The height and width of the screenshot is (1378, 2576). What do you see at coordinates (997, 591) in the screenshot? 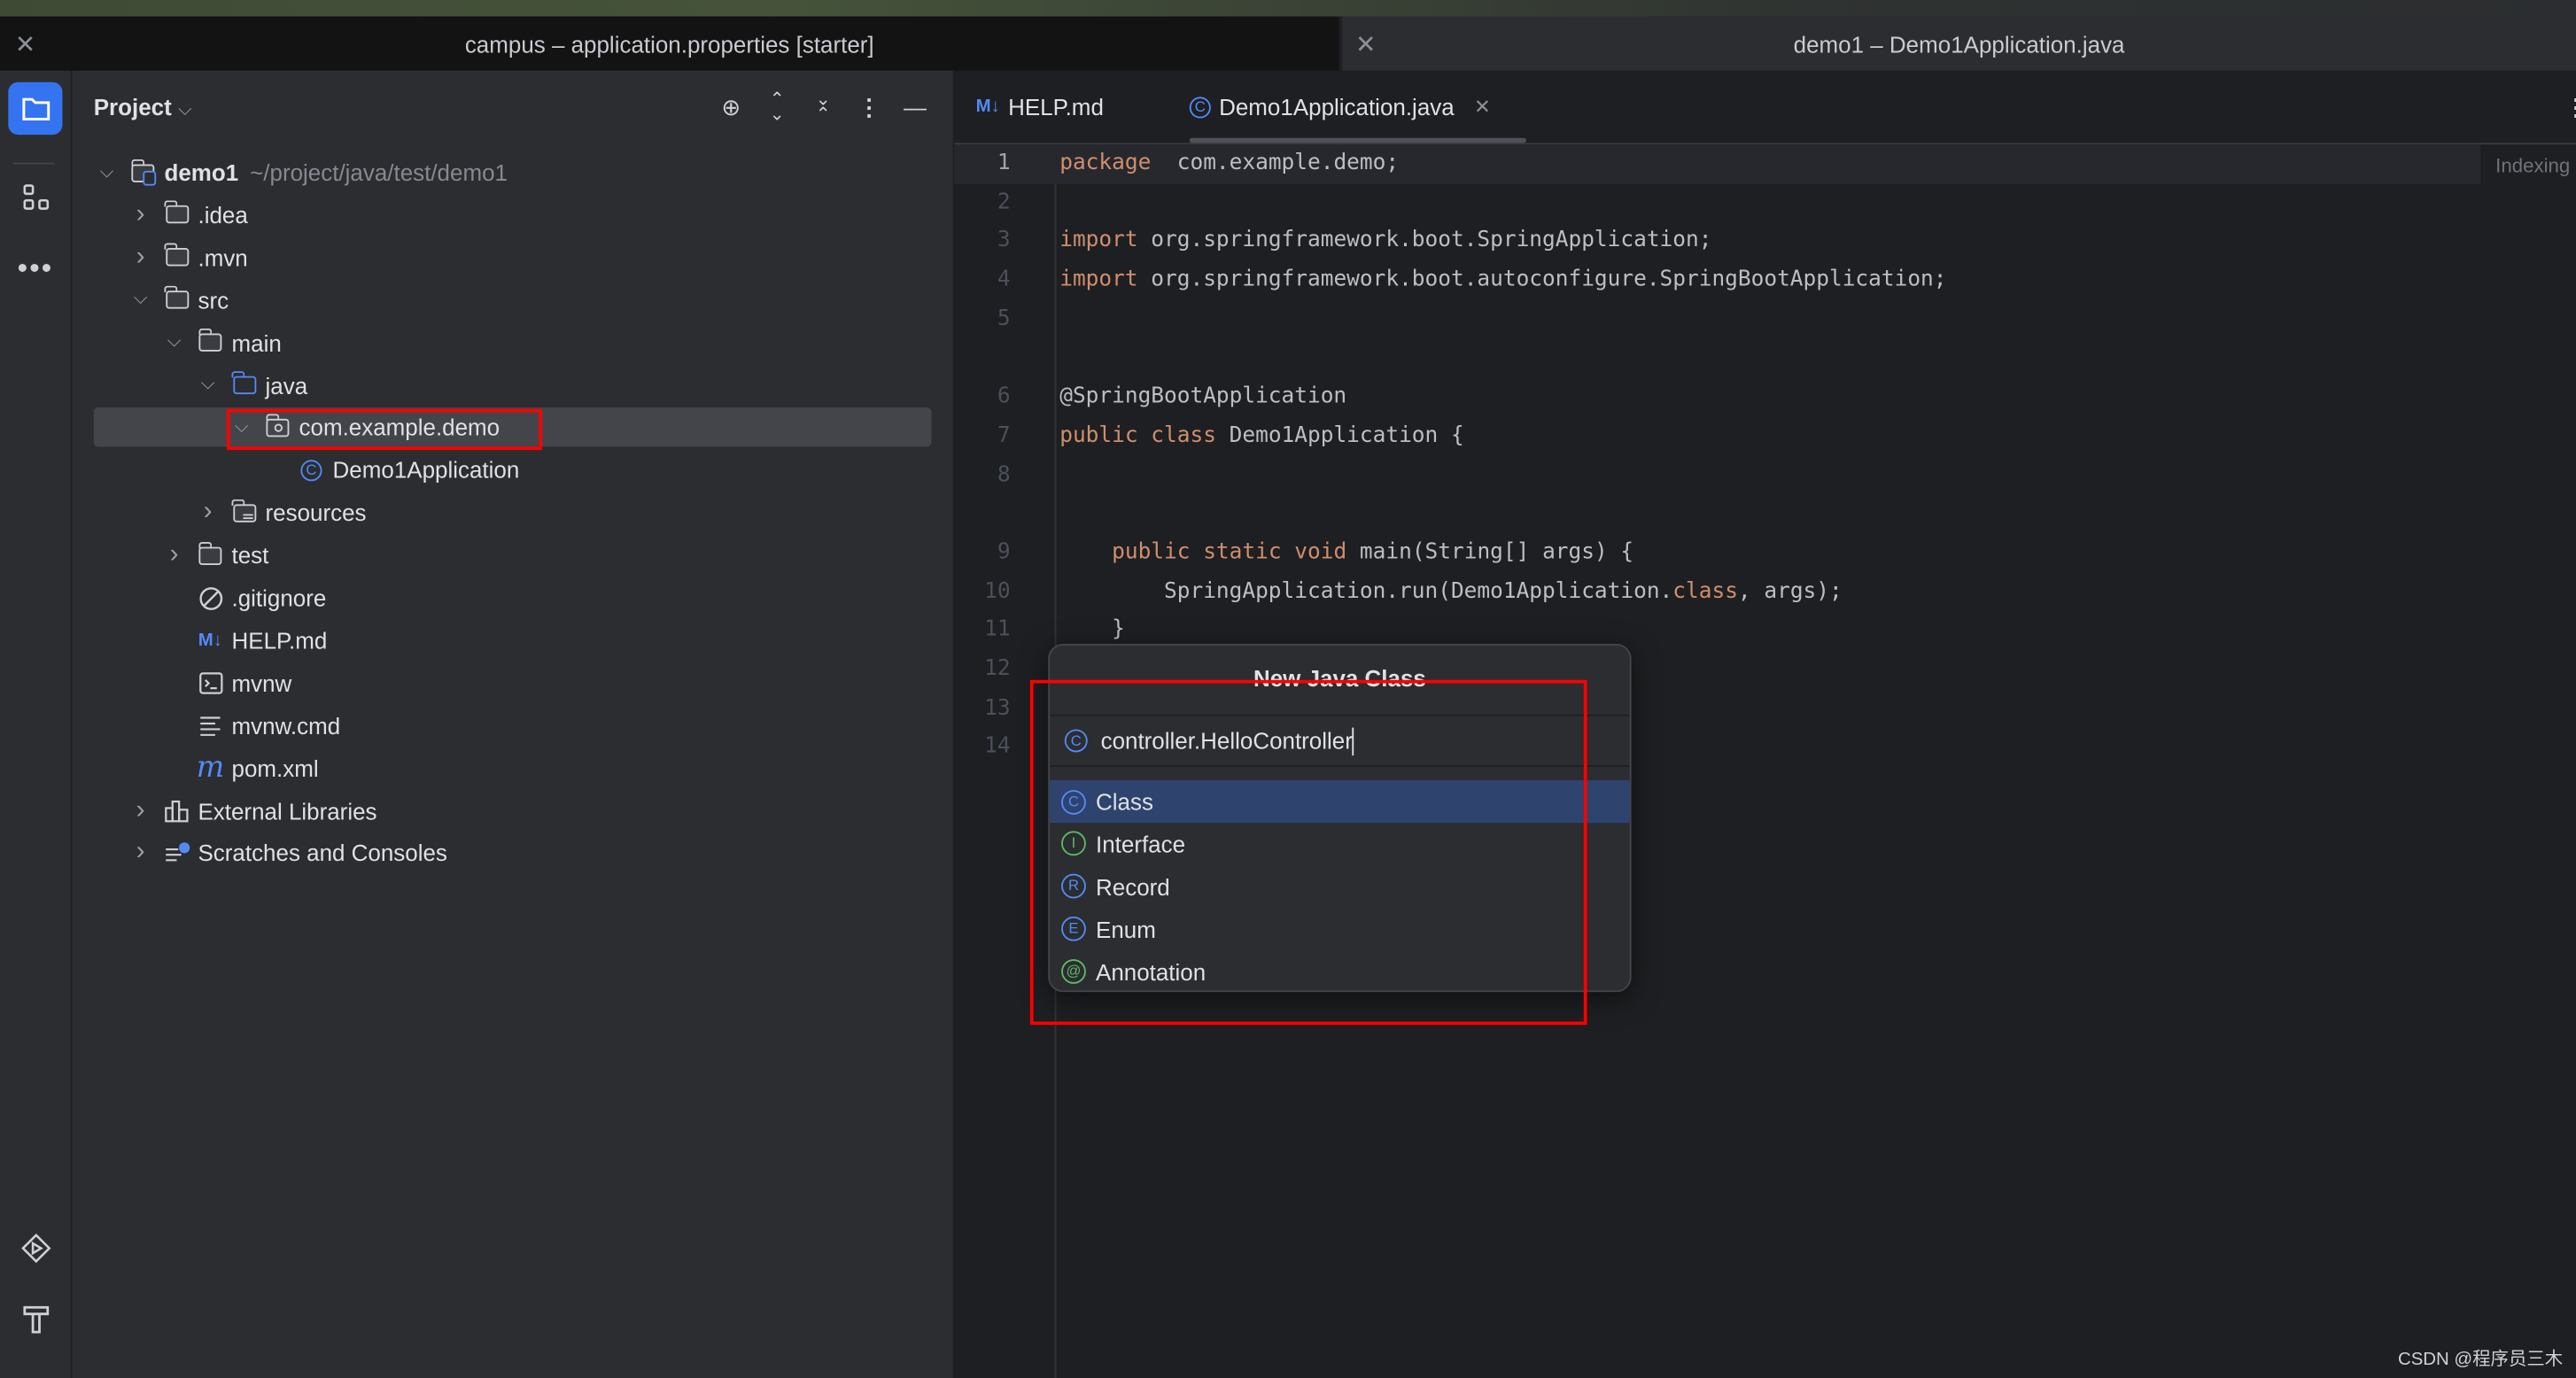
I see `line-number: 10` at bounding box center [997, 591].